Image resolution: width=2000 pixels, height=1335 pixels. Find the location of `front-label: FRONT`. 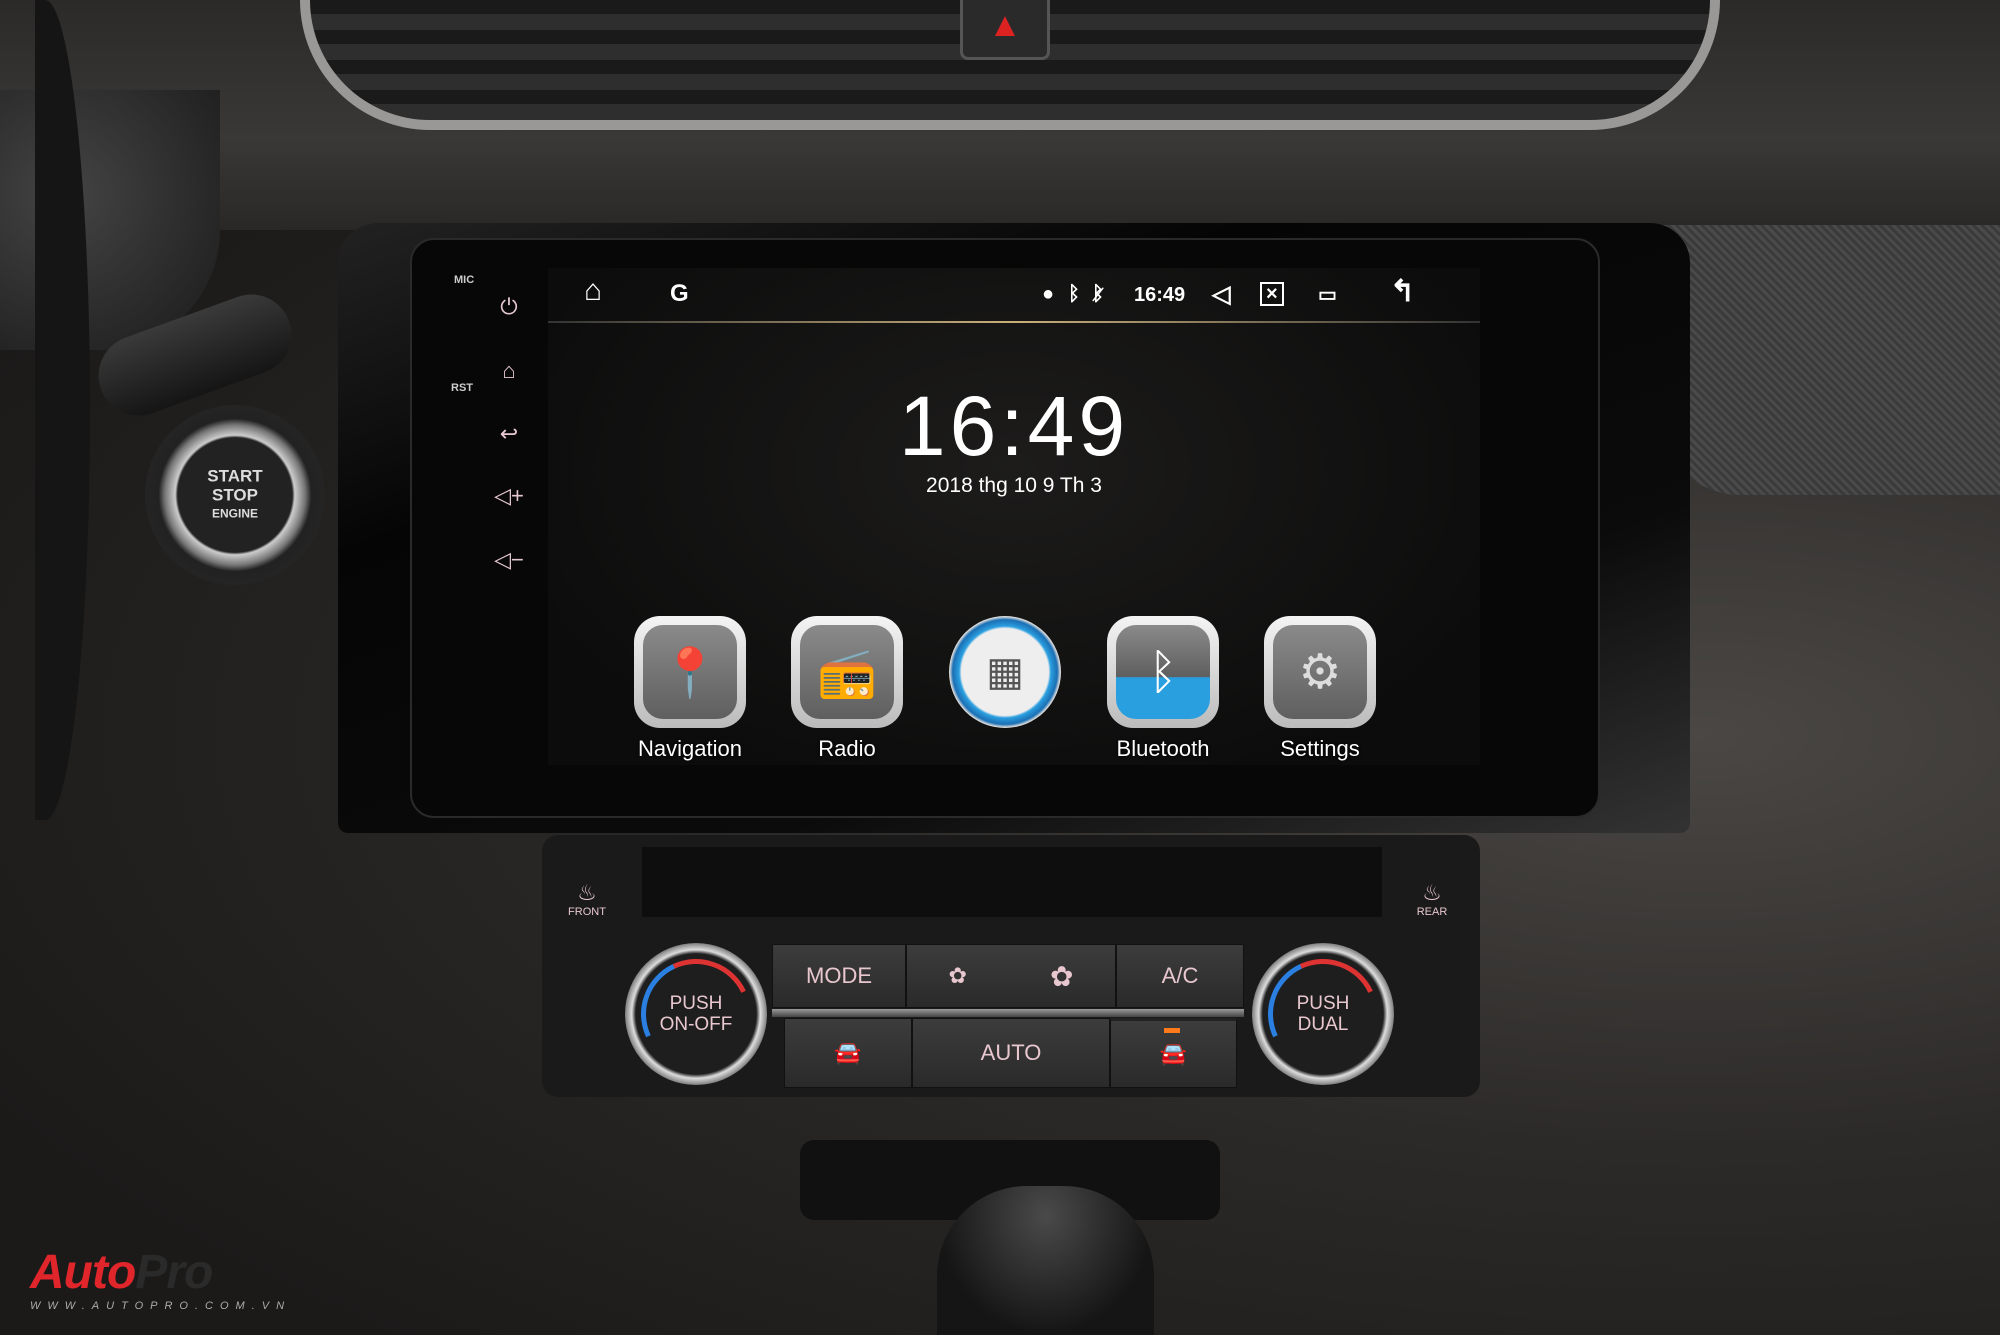

front-label: FRONT is located at coordinates (587, 912).